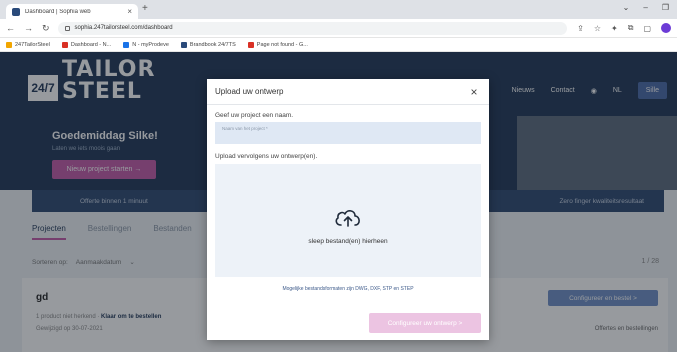  Describe the element at coordinates (266, 156) in the screenshot. I see `upload-label: Upload vervolgens uw ontwerp(en).` at that location.